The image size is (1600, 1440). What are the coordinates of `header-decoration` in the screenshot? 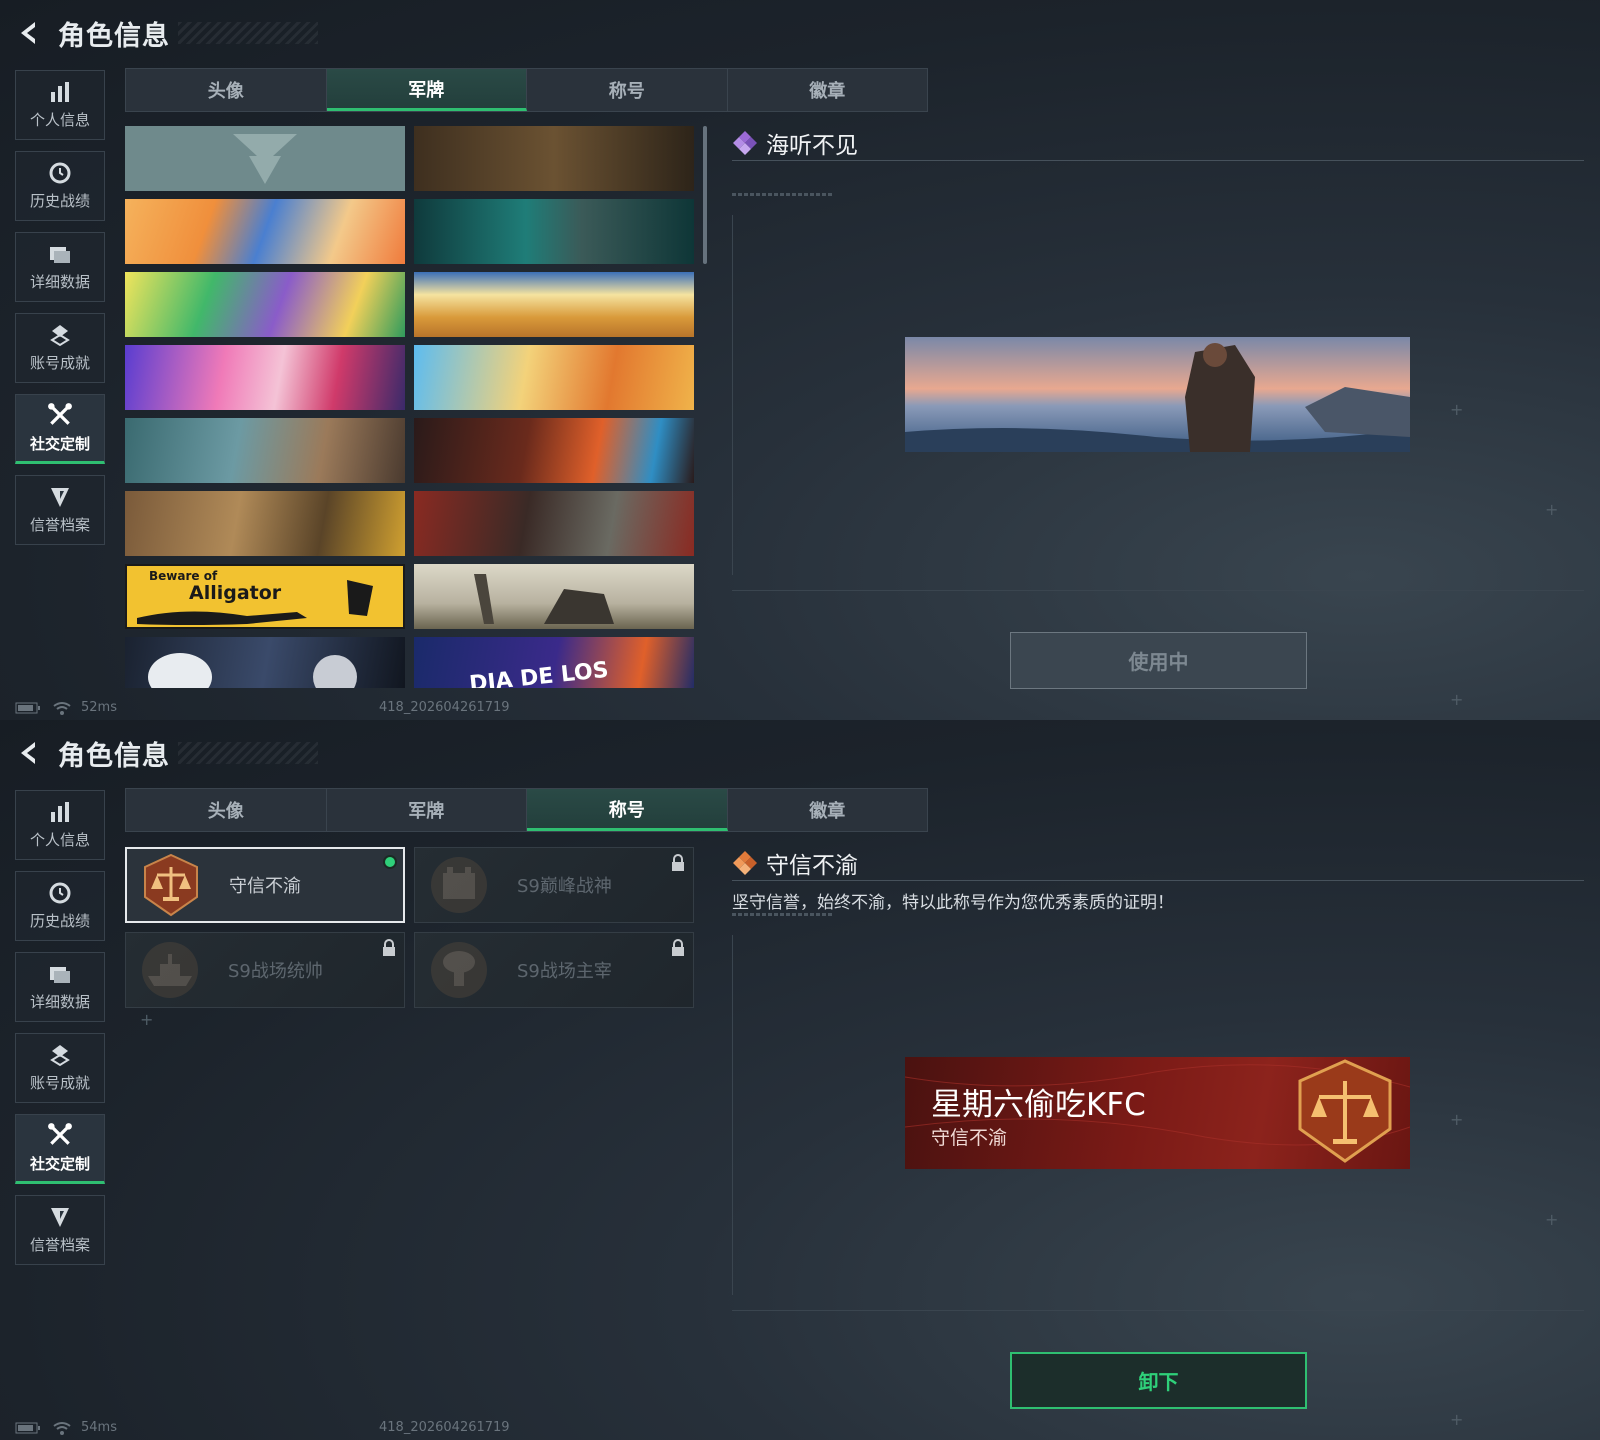 It's located at (248, 33).